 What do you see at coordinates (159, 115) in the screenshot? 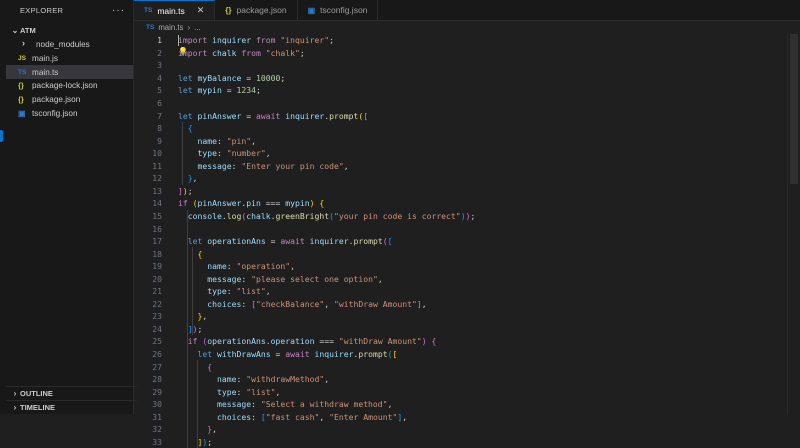
I see `line-number: 7` at bounding box center [159, 115].